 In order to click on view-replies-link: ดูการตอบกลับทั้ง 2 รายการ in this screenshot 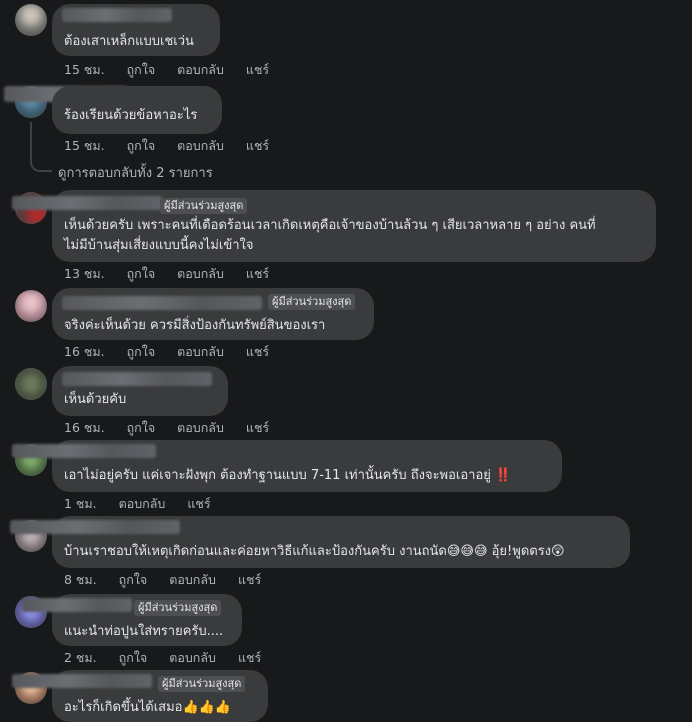, I will do `click(135, 172)`.